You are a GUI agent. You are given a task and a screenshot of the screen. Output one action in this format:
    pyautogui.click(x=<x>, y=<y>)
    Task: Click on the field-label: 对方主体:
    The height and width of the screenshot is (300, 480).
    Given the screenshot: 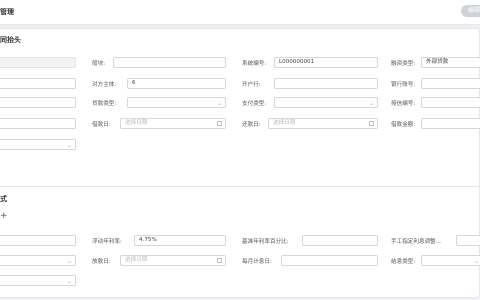 What is the action you would take?
    pyautogui.click(x=104, y=85)
    